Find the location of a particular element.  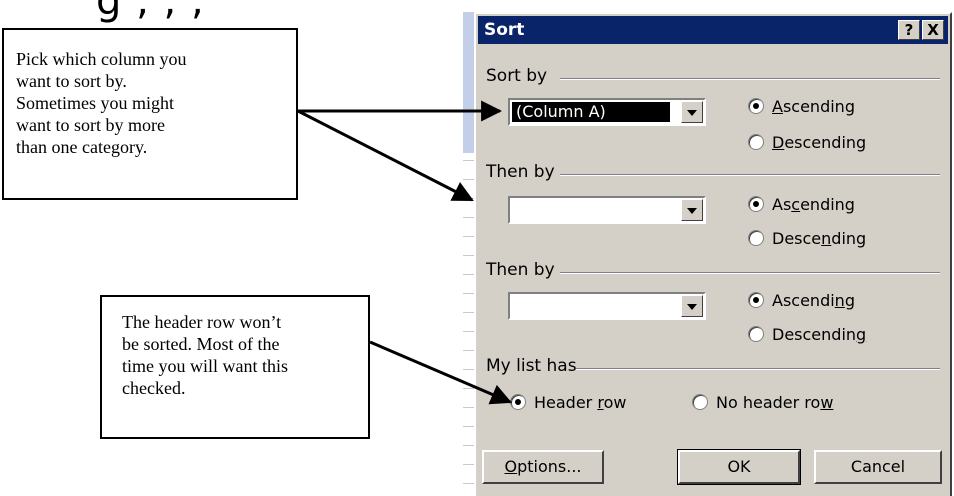

arrow-to-header-row is located at coordinates (440, 372).